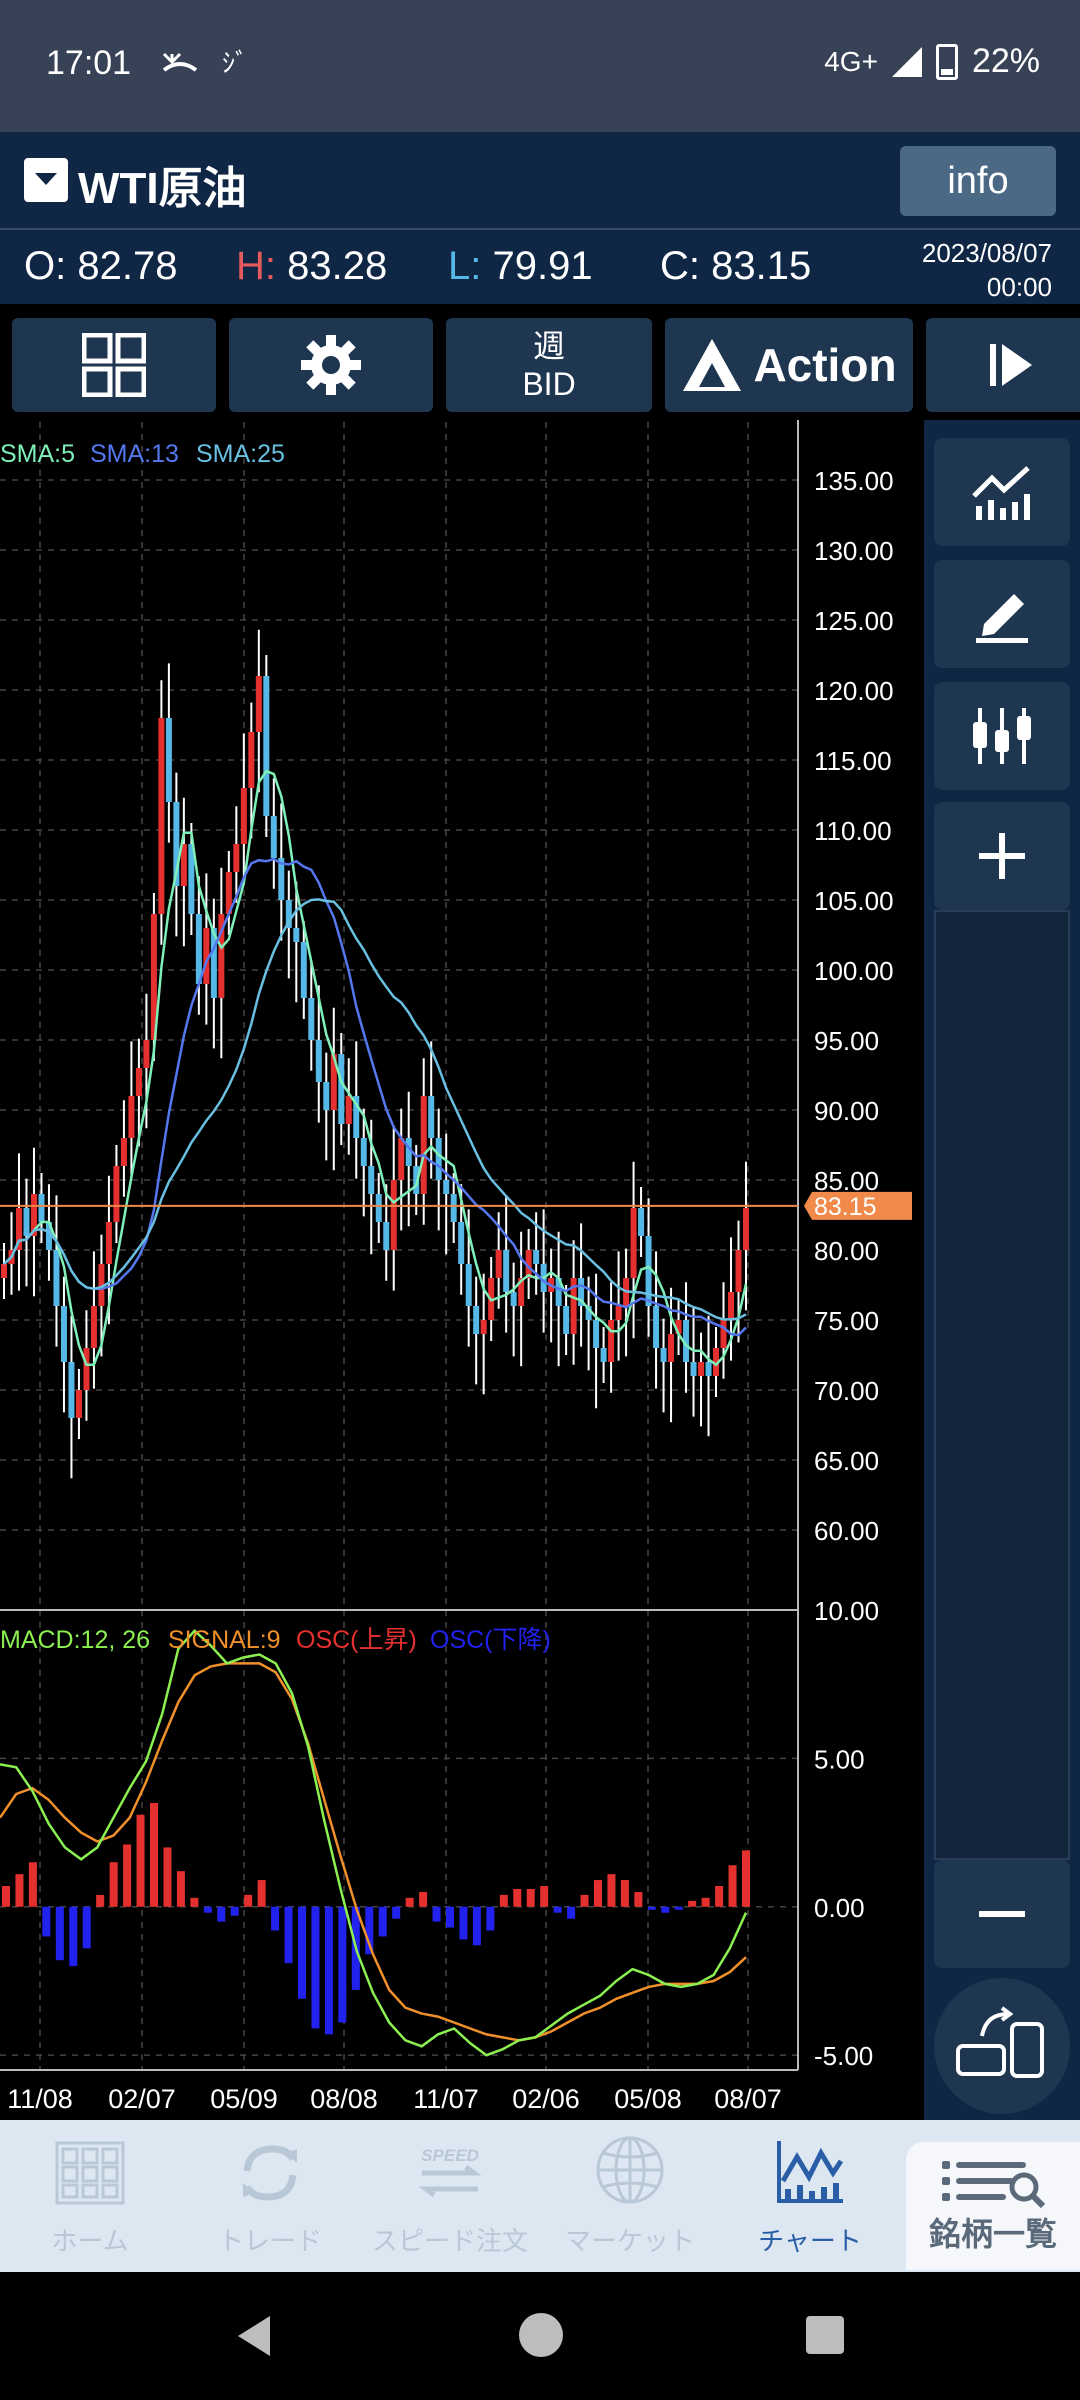 This screenshot has width=1080, height=2400. I want to click on zoom-track, so click(1002, 1385).